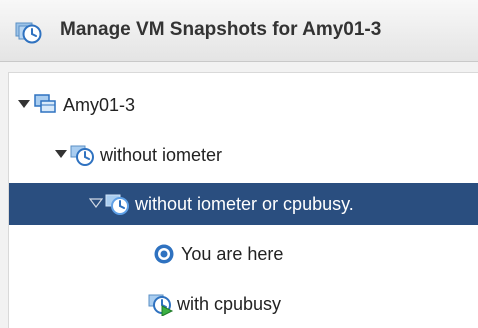  Describe the element at coordinates (229, 304) in the screenshot. I see `tree-node-label: with cpubusy` at that location.